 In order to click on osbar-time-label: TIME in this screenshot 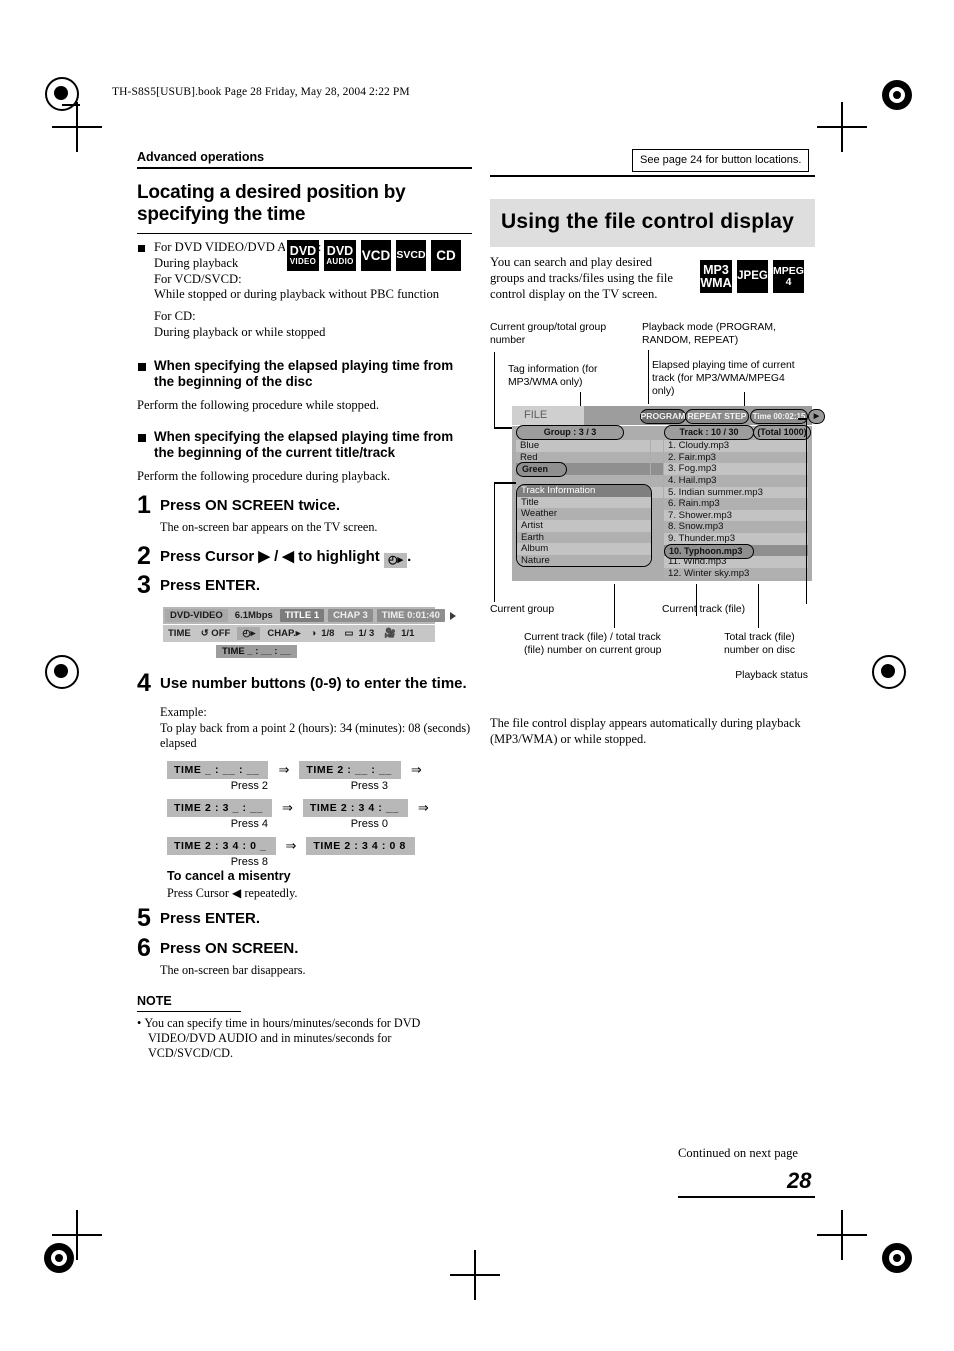, I will do `click(179, 634)`.